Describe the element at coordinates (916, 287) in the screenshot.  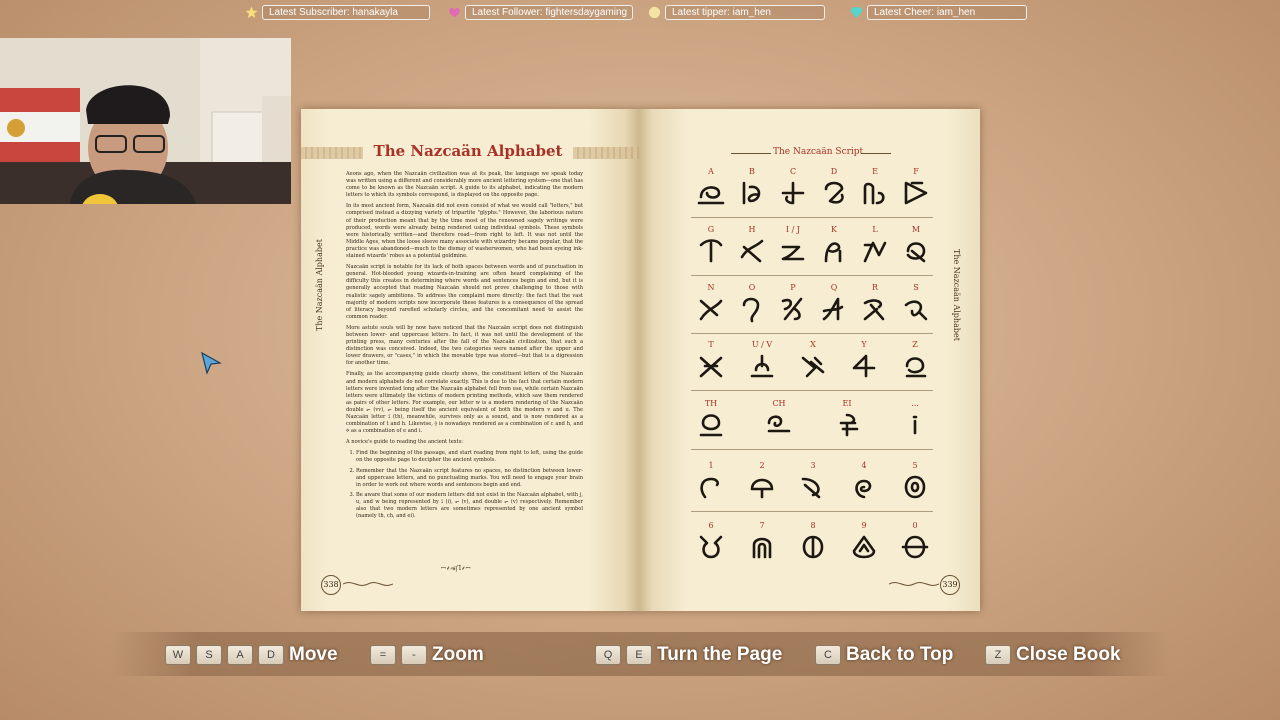
I see `glyph-letter-label: S` at that location.